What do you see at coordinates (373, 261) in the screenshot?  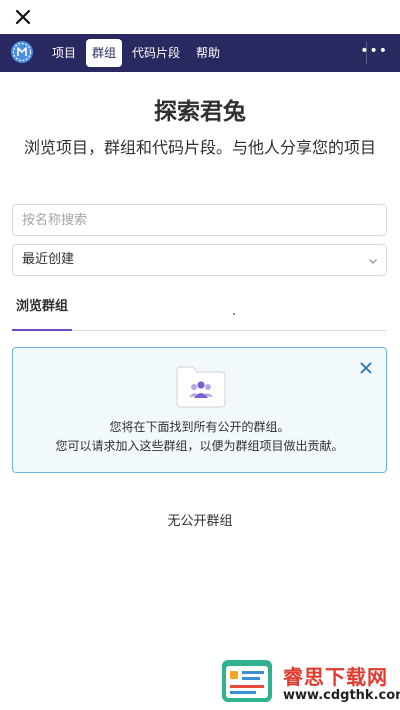 I see `chevron-down-icon` at bounding box center [373, 261].